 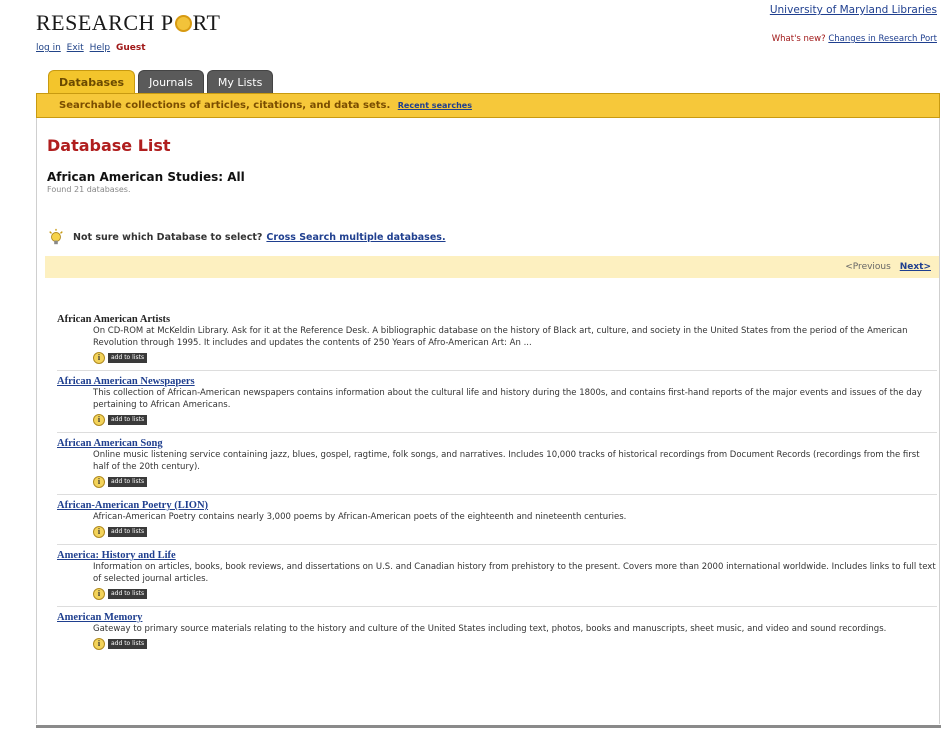 What do you see at coordinates (131, 48) in the screenshot?
I see `user-status: Guest` at bounding box center [131, 48].